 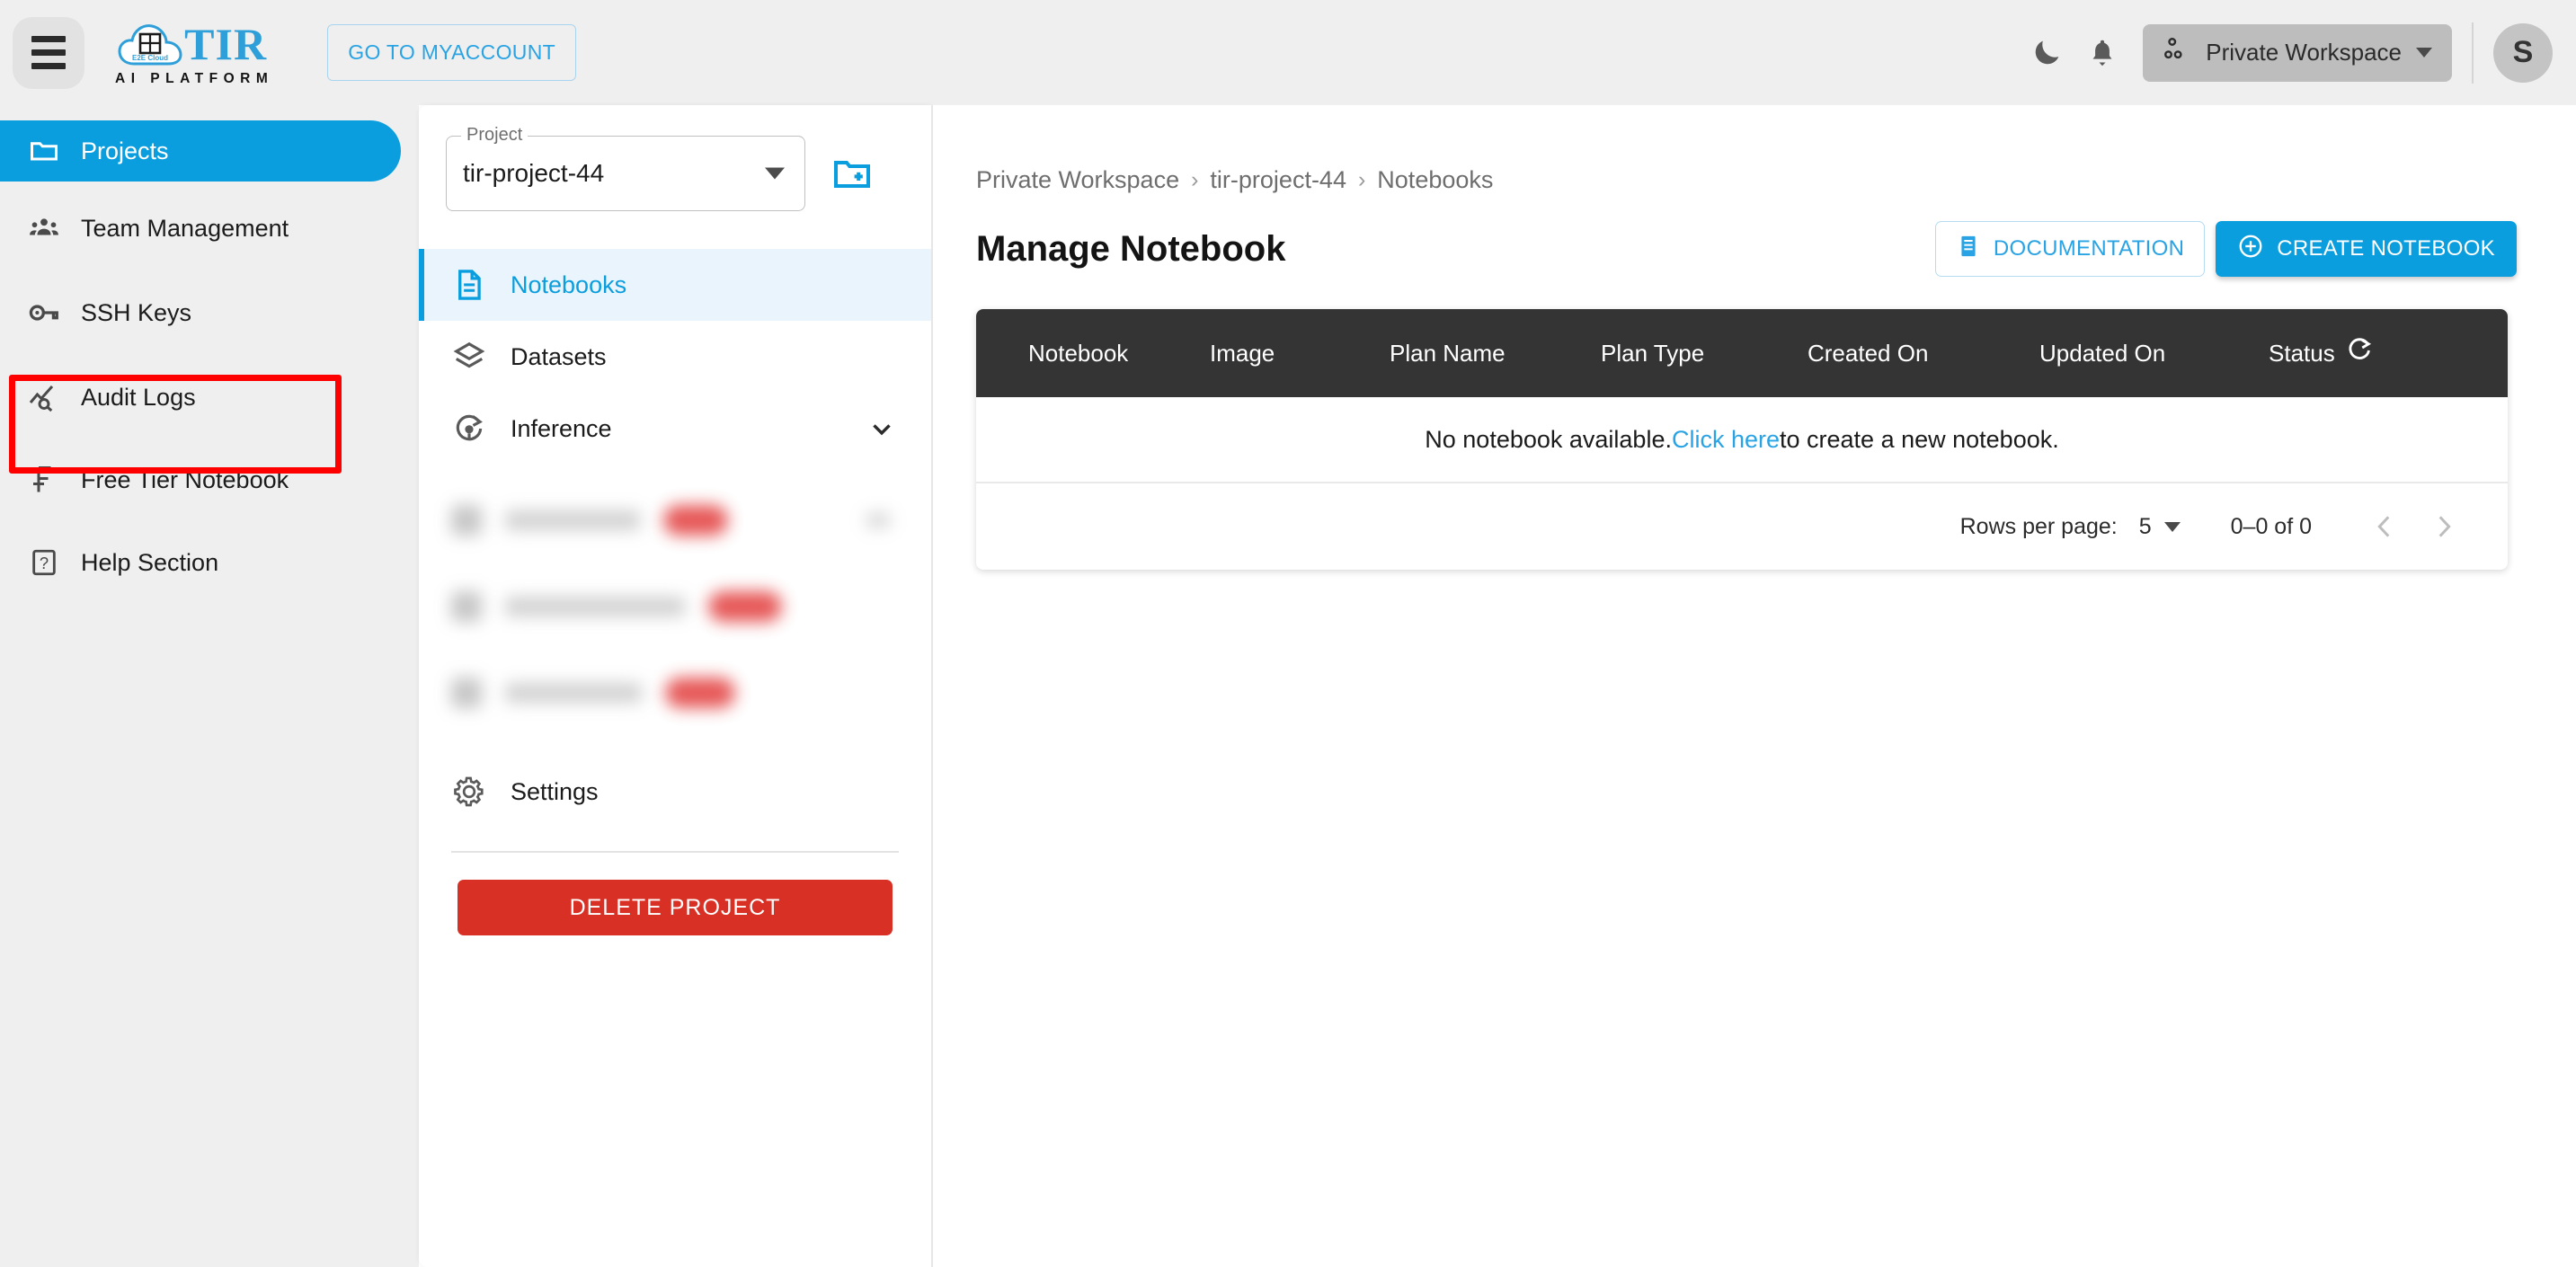 I want to click on project-nav-item-settings: Settings, so click(x=675, y=792).